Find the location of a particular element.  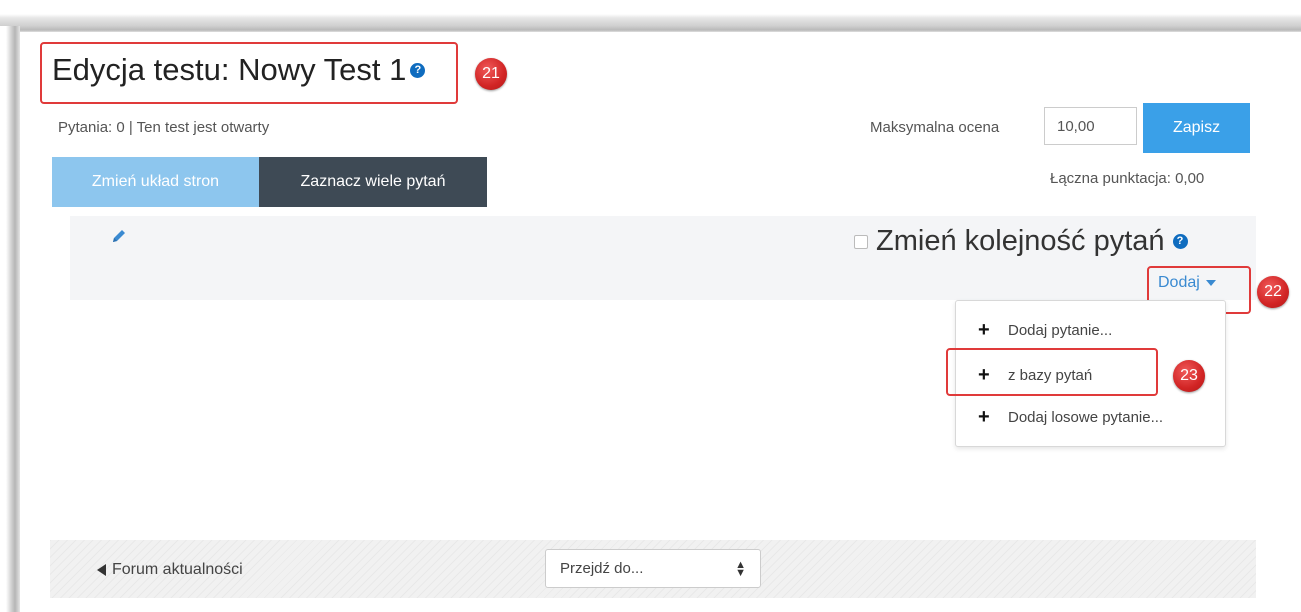

max-grade-label: Maksymalna ocena is located at coordinates (935, 127).